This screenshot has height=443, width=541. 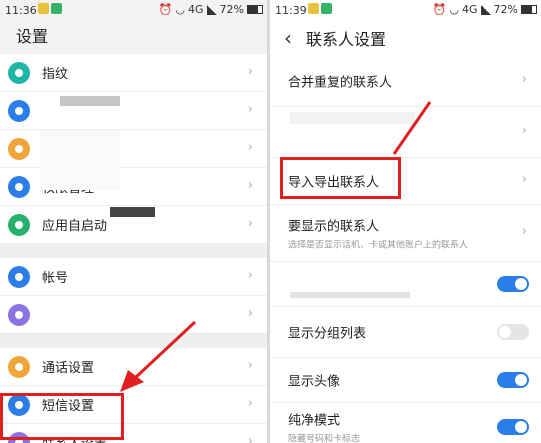 I want to click on settings-item-label: 帐号, so click(x=55, y=278).